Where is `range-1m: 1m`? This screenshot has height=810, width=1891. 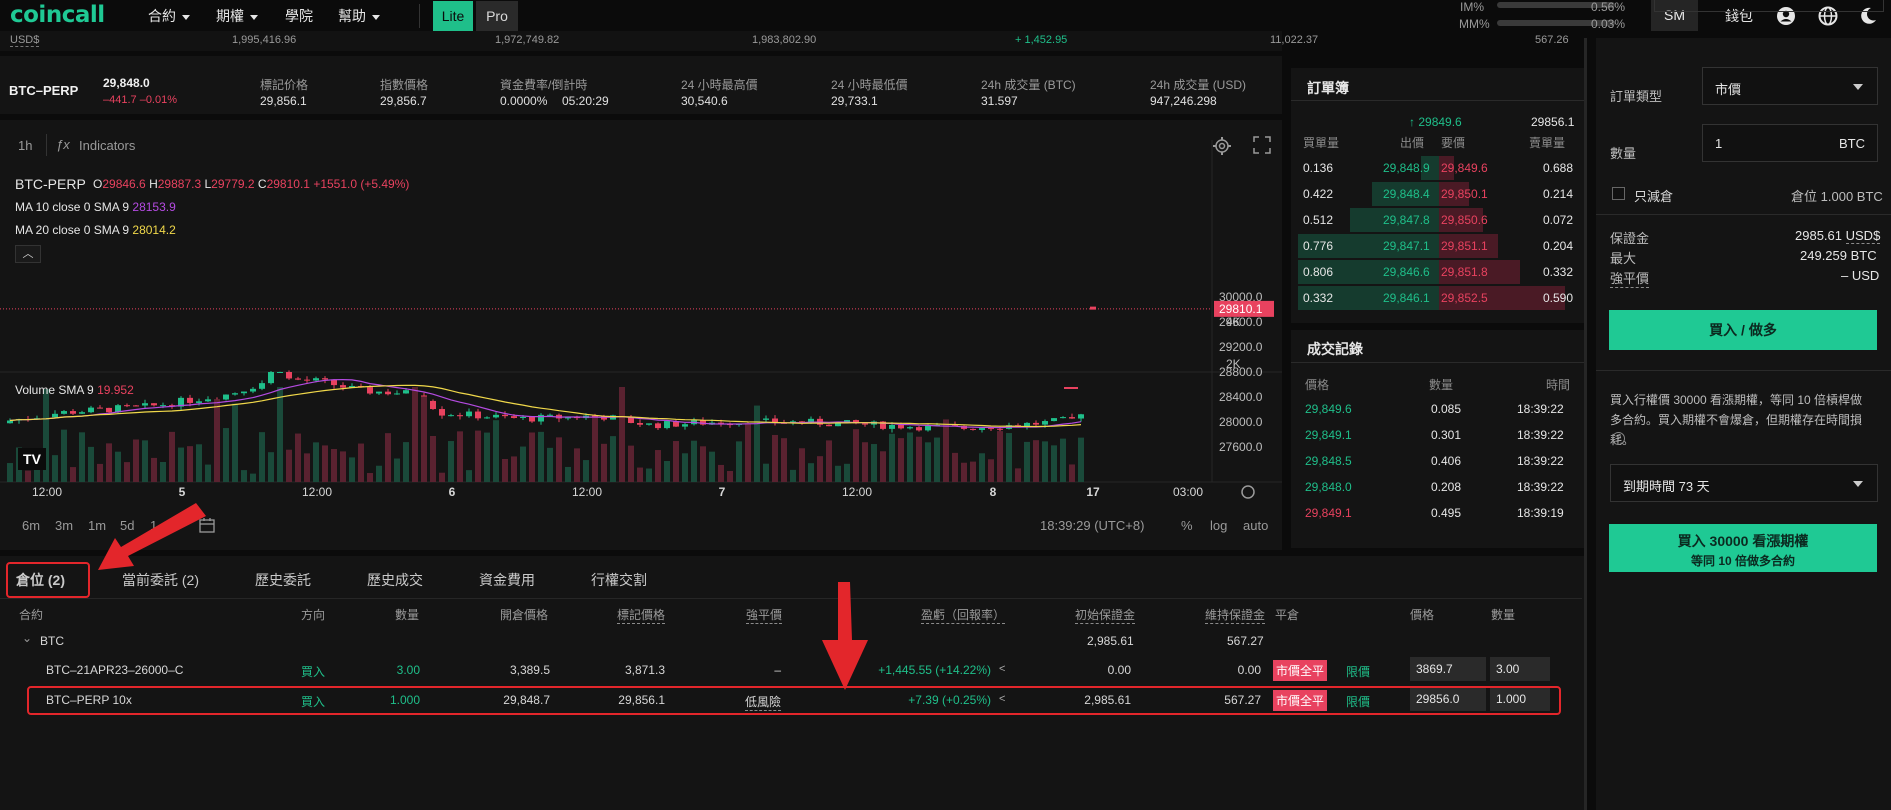 range-1m: 1m is located at coordinates (97, 525).